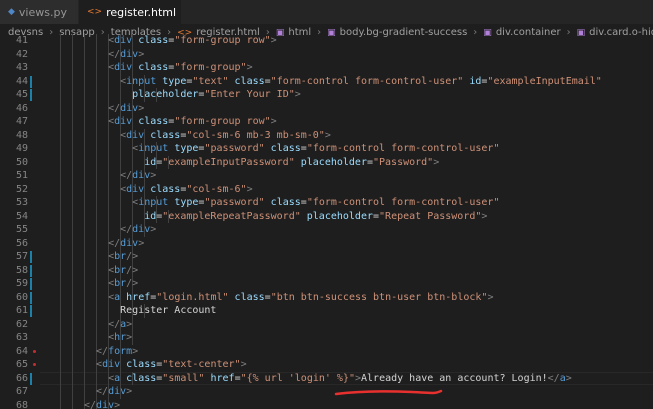  What do you see at coordinates (21, 297) in the screenshot?
I see `line-number: 60` at bounding box center [21, 297].